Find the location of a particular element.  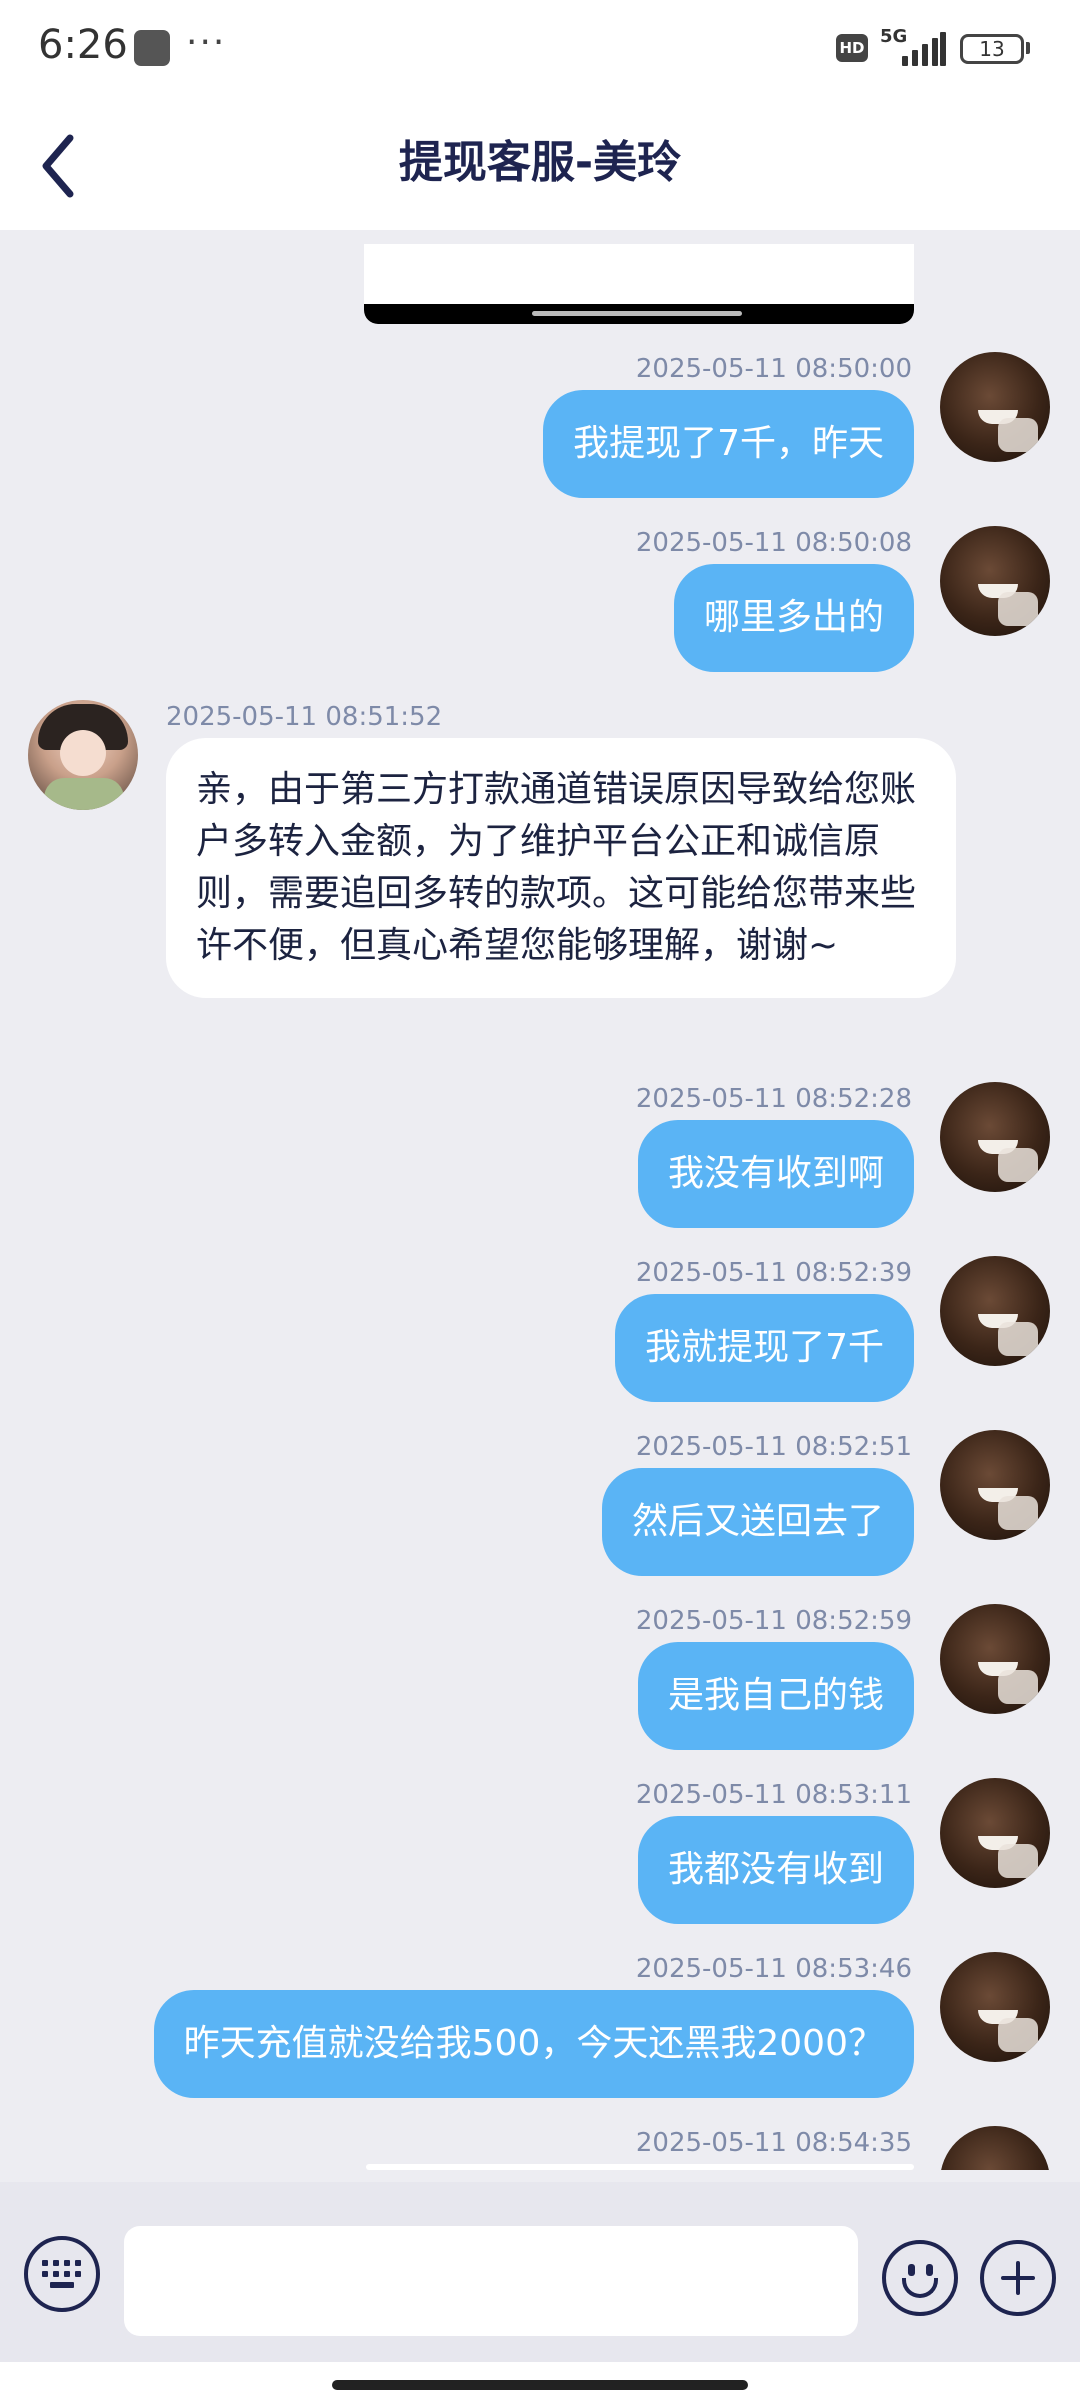

image-home-indicator is located at coordinates (637, 313).